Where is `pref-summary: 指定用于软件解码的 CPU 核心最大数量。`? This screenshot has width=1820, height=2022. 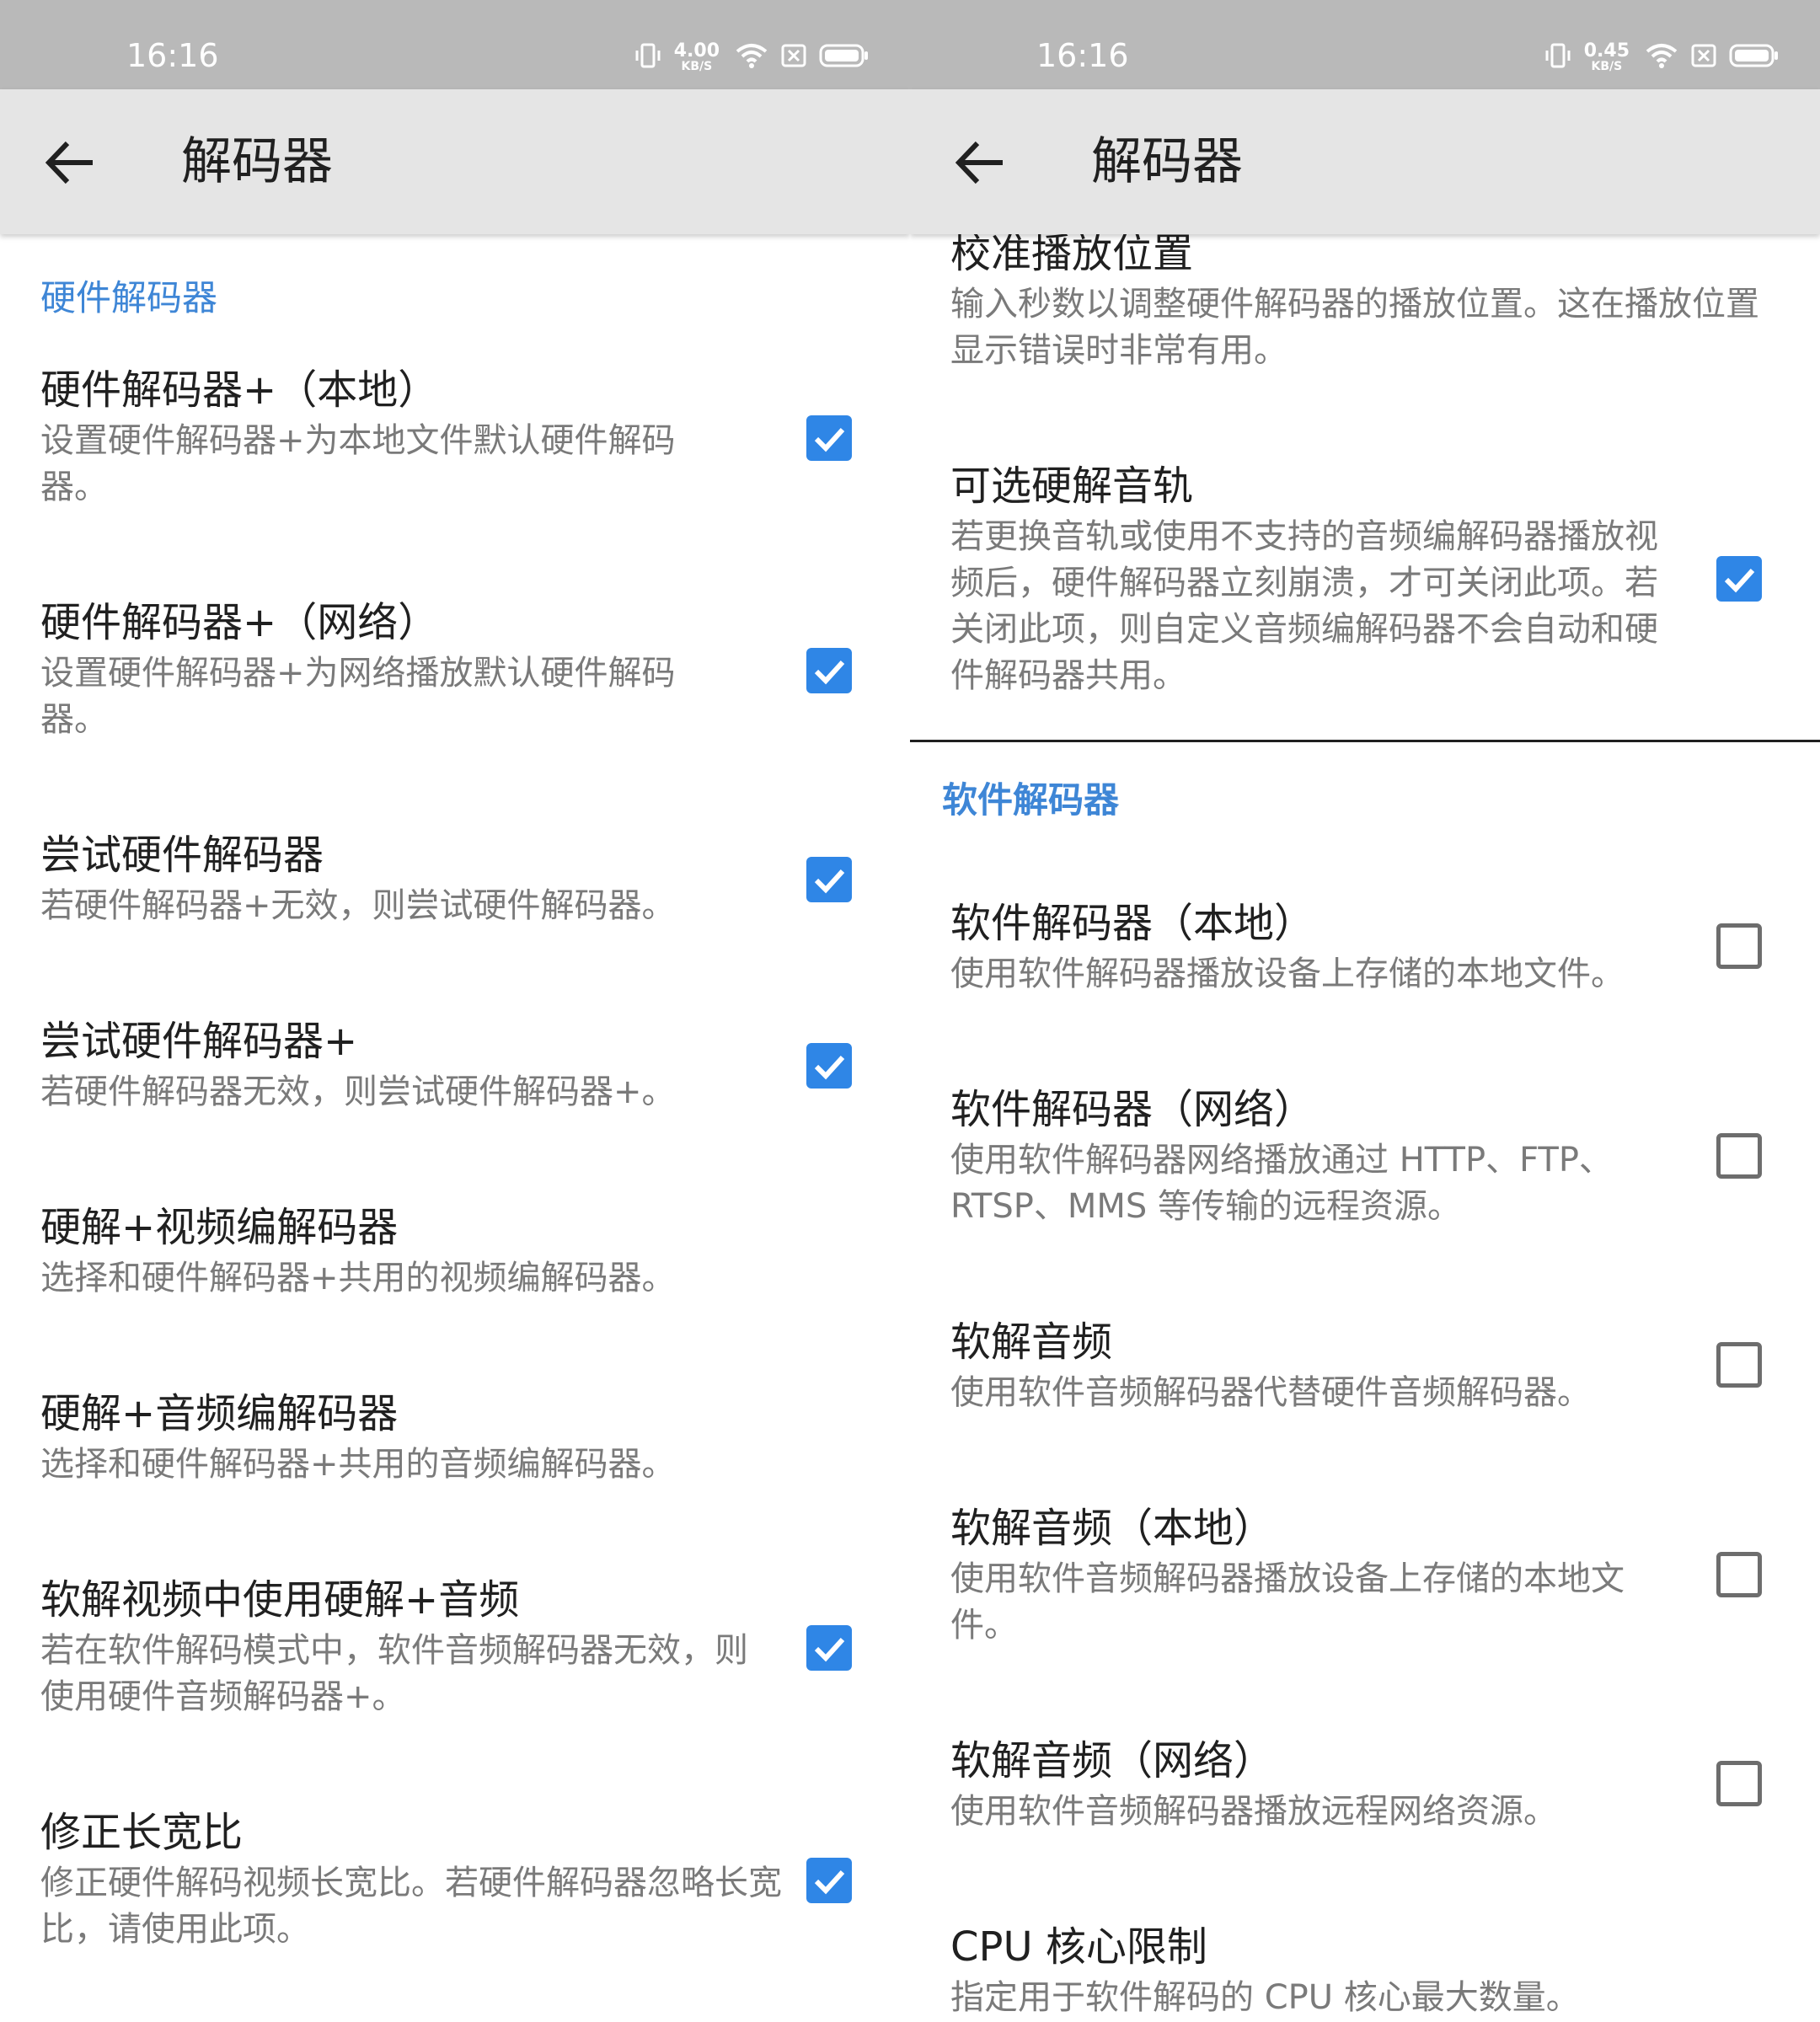
pref-summary: 指定用于软件解码的 CPU 核心最大数量。 is located at coordinates (1265, 1997).